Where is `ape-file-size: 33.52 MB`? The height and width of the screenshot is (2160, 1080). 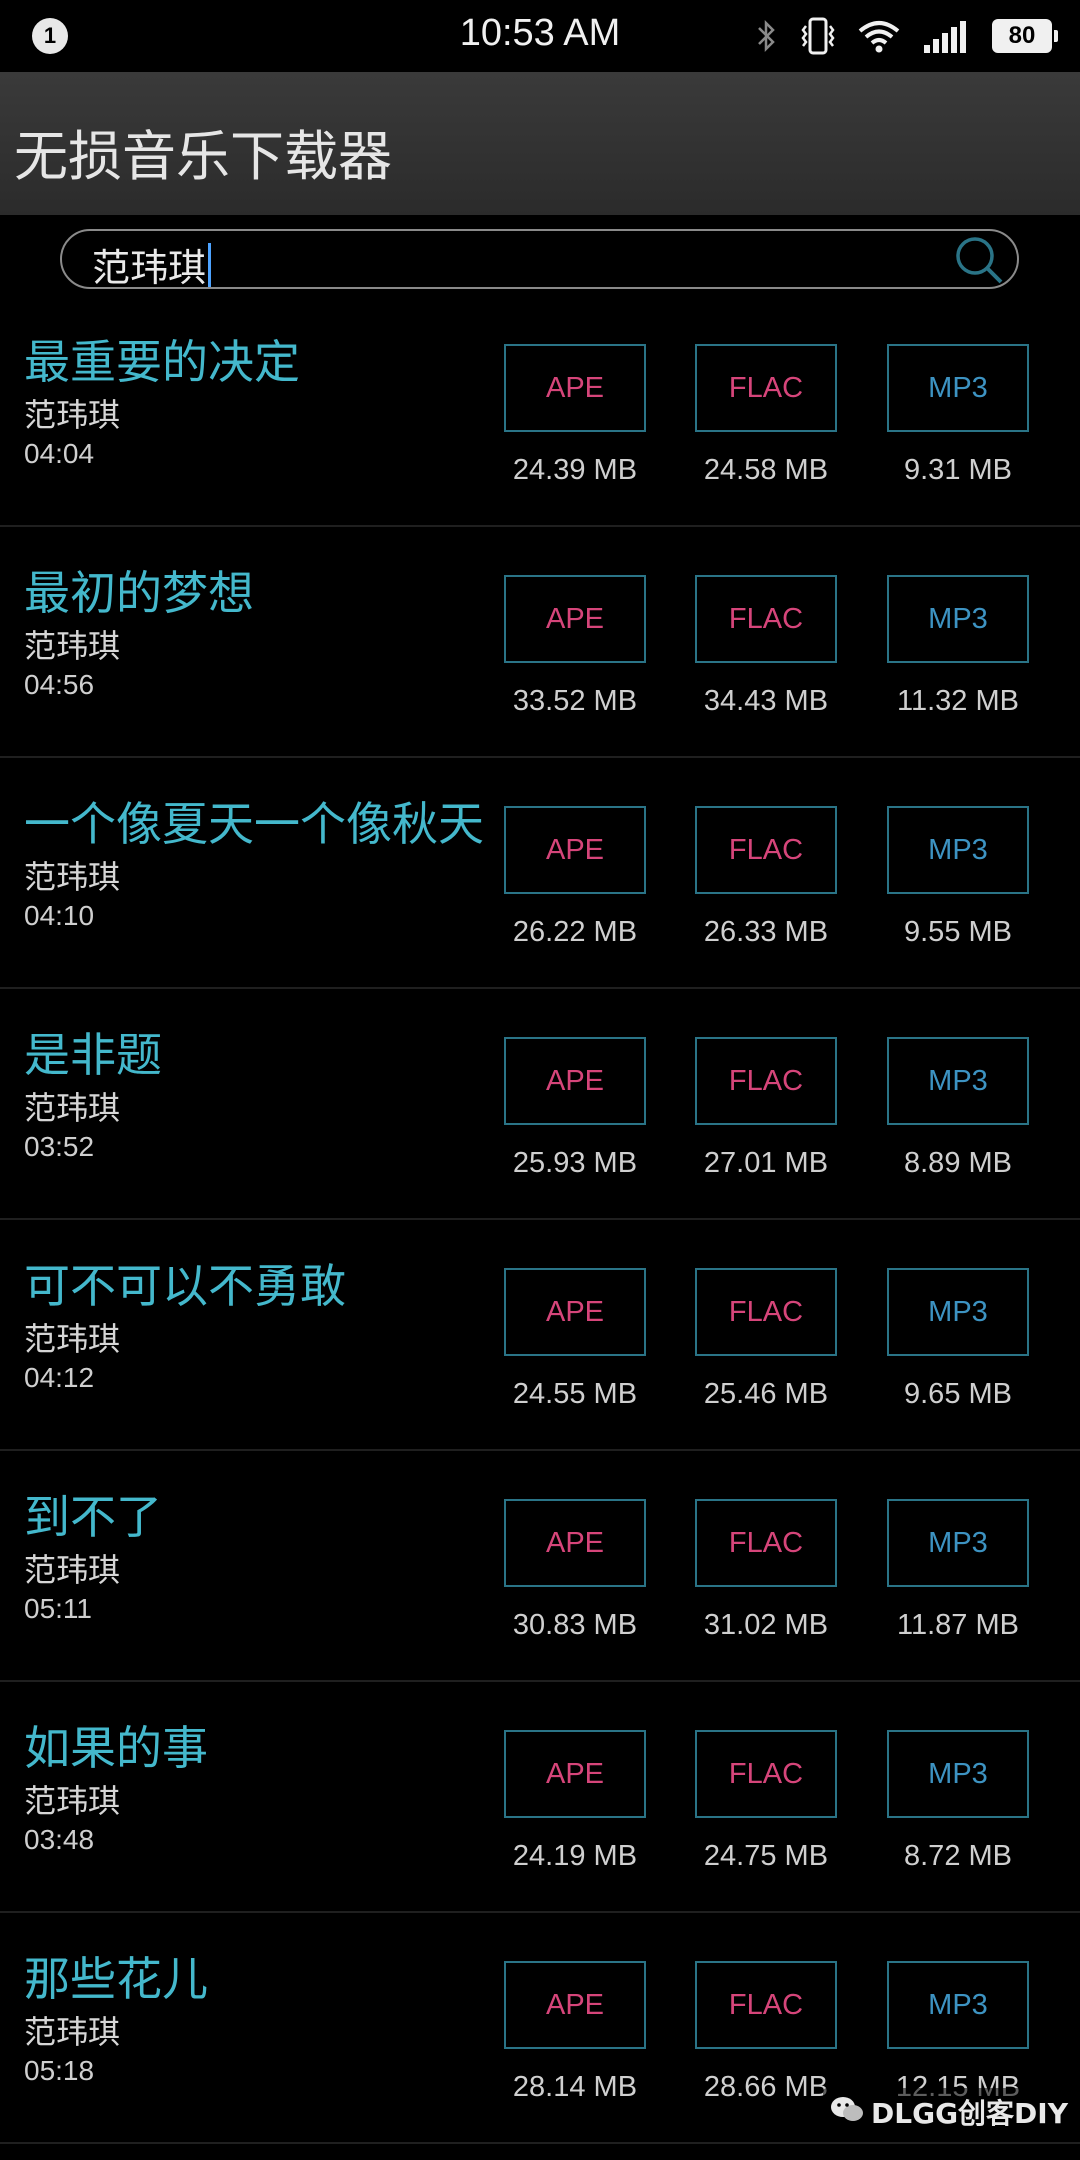 ape-file-size: 33.52 MB is located at coordinates (575, 701).